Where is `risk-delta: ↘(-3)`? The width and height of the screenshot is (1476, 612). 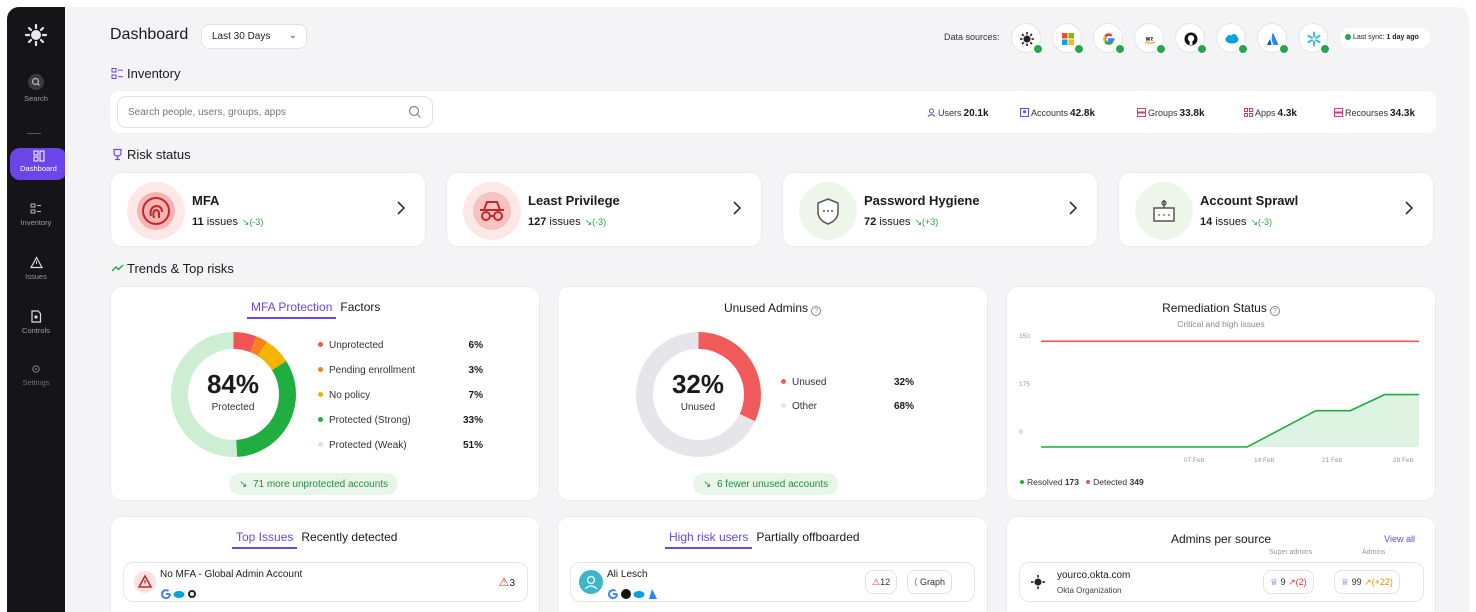
risk-delta: ↘(-3) is located at coordinates (595, 222).